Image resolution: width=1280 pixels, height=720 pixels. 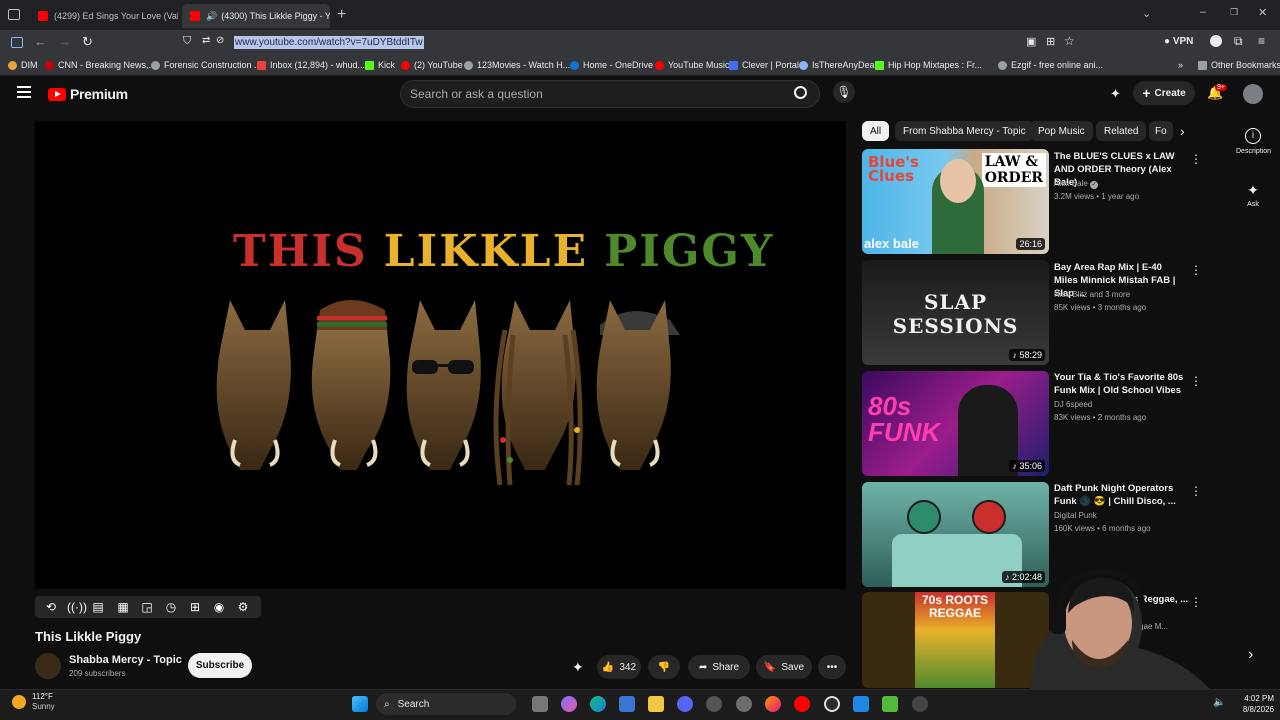 I want to click on rec-thumbnail: SLAP SESSIONS ♪ 58:29, so click(x=955, y=312).